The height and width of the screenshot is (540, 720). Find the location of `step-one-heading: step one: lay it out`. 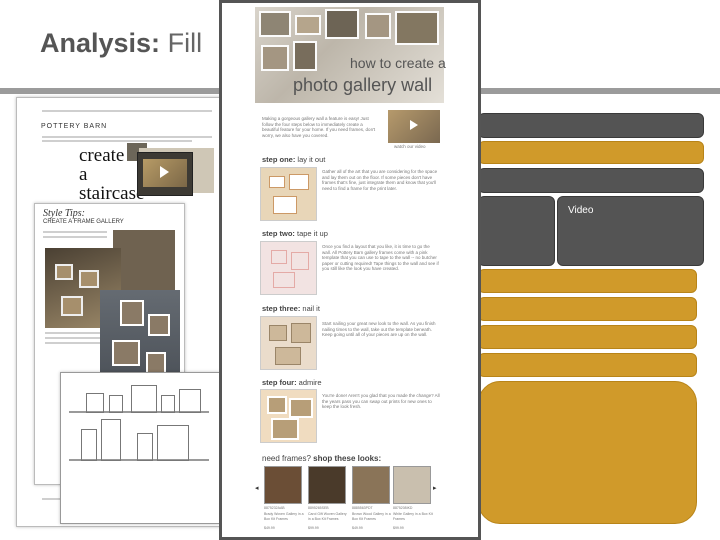

step-one-heading: step one: lay it out is located at coordinates (293, 159).